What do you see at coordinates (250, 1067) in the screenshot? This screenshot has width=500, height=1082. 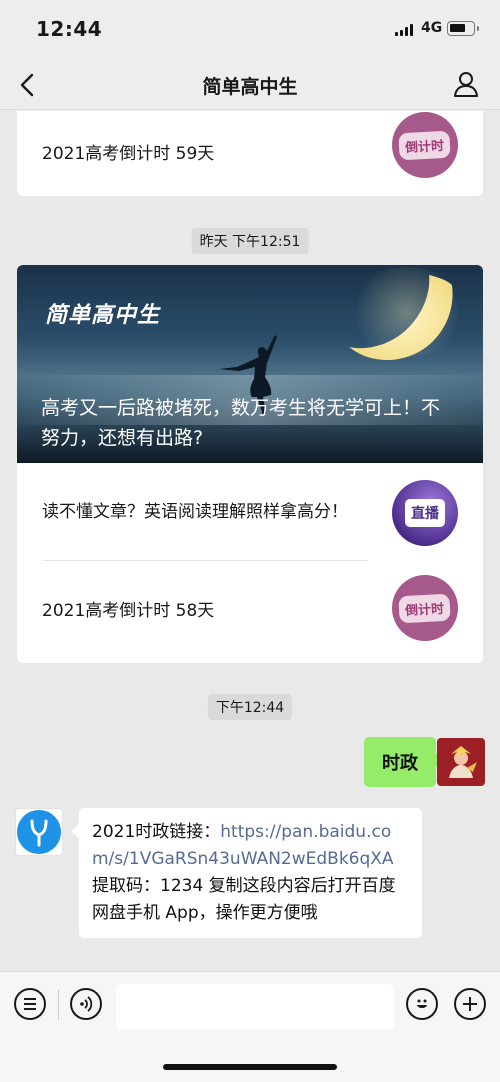 I see `home-indicator` at bounding box center [250, 1067].